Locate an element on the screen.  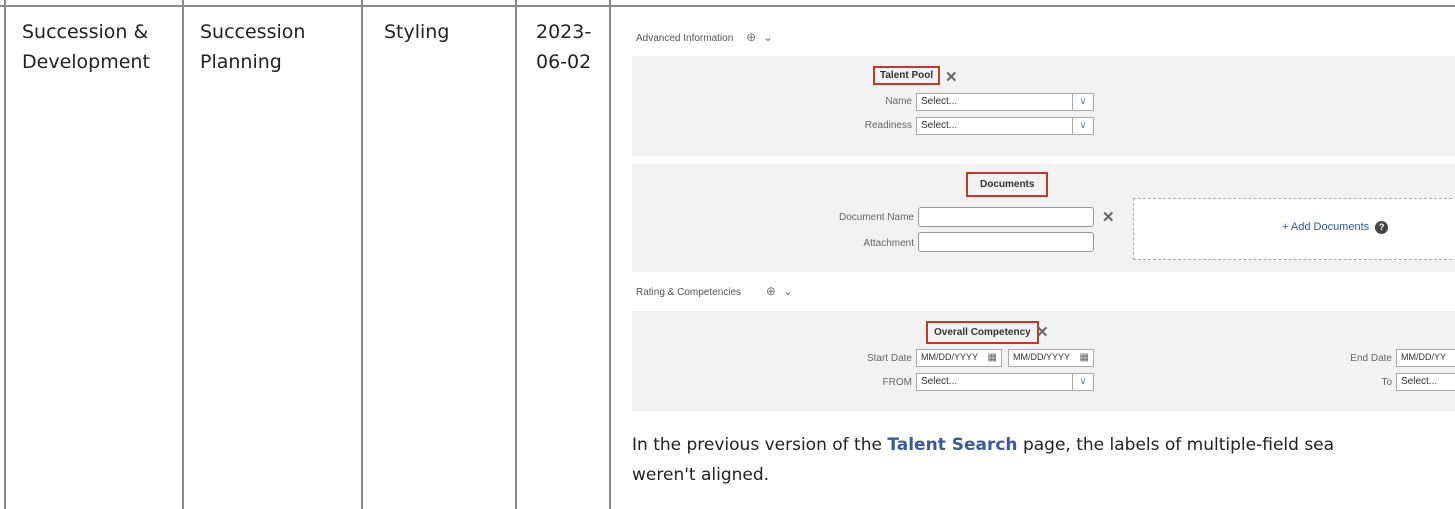
start-date-to-value: MM/DD/YYYY is located at coordinates (1042, 357).